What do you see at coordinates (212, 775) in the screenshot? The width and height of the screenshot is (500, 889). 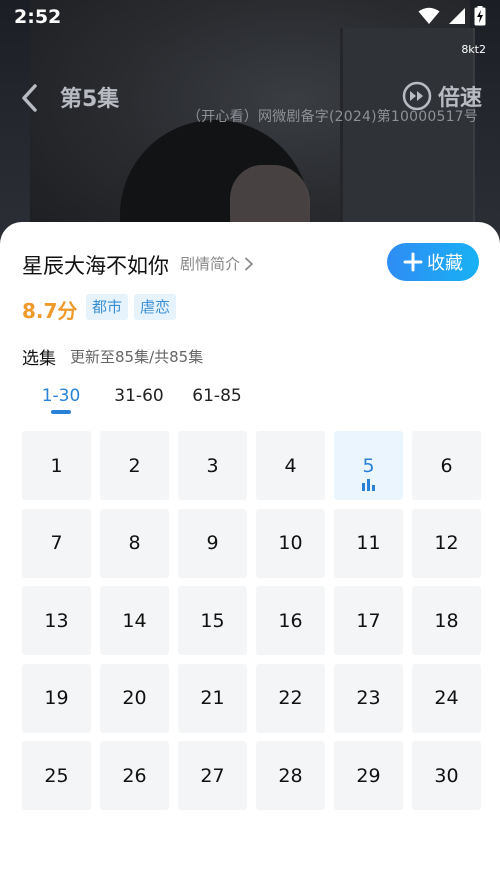 I see `episode-button: 27` at bounding box center [212, 775].